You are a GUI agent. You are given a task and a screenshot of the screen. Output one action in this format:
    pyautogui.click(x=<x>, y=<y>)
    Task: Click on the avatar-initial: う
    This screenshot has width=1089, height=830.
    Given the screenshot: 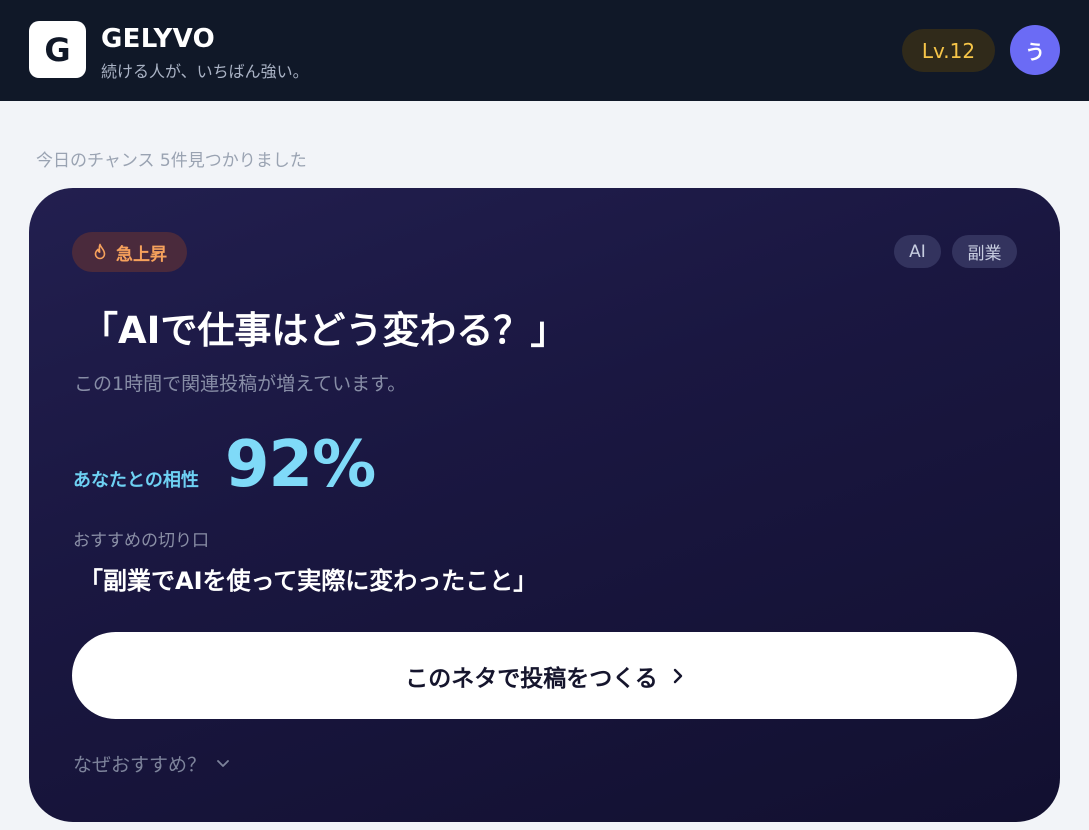 What is the action you would take?
    pyautogui.click(x=1035, y=51)
    